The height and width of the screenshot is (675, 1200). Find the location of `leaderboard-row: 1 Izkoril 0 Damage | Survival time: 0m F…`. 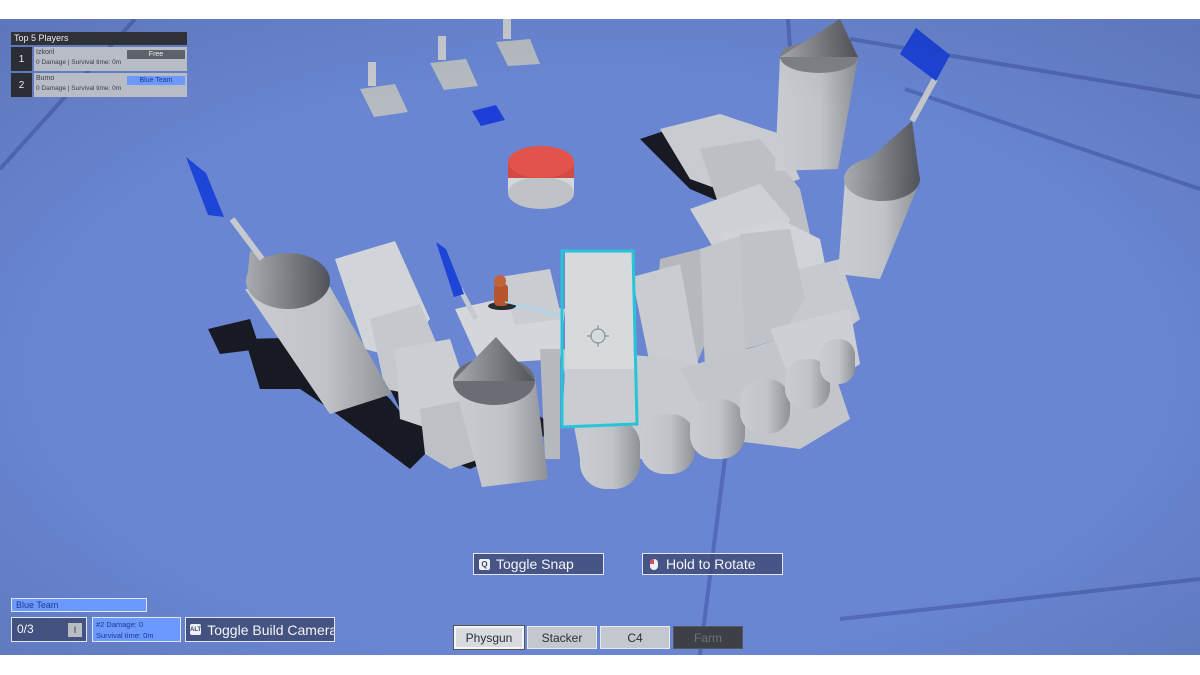

leaderboard-row: 1 Izkoril 0 Damage | Survival time: 0m F… is located at coordinates (99, 59).